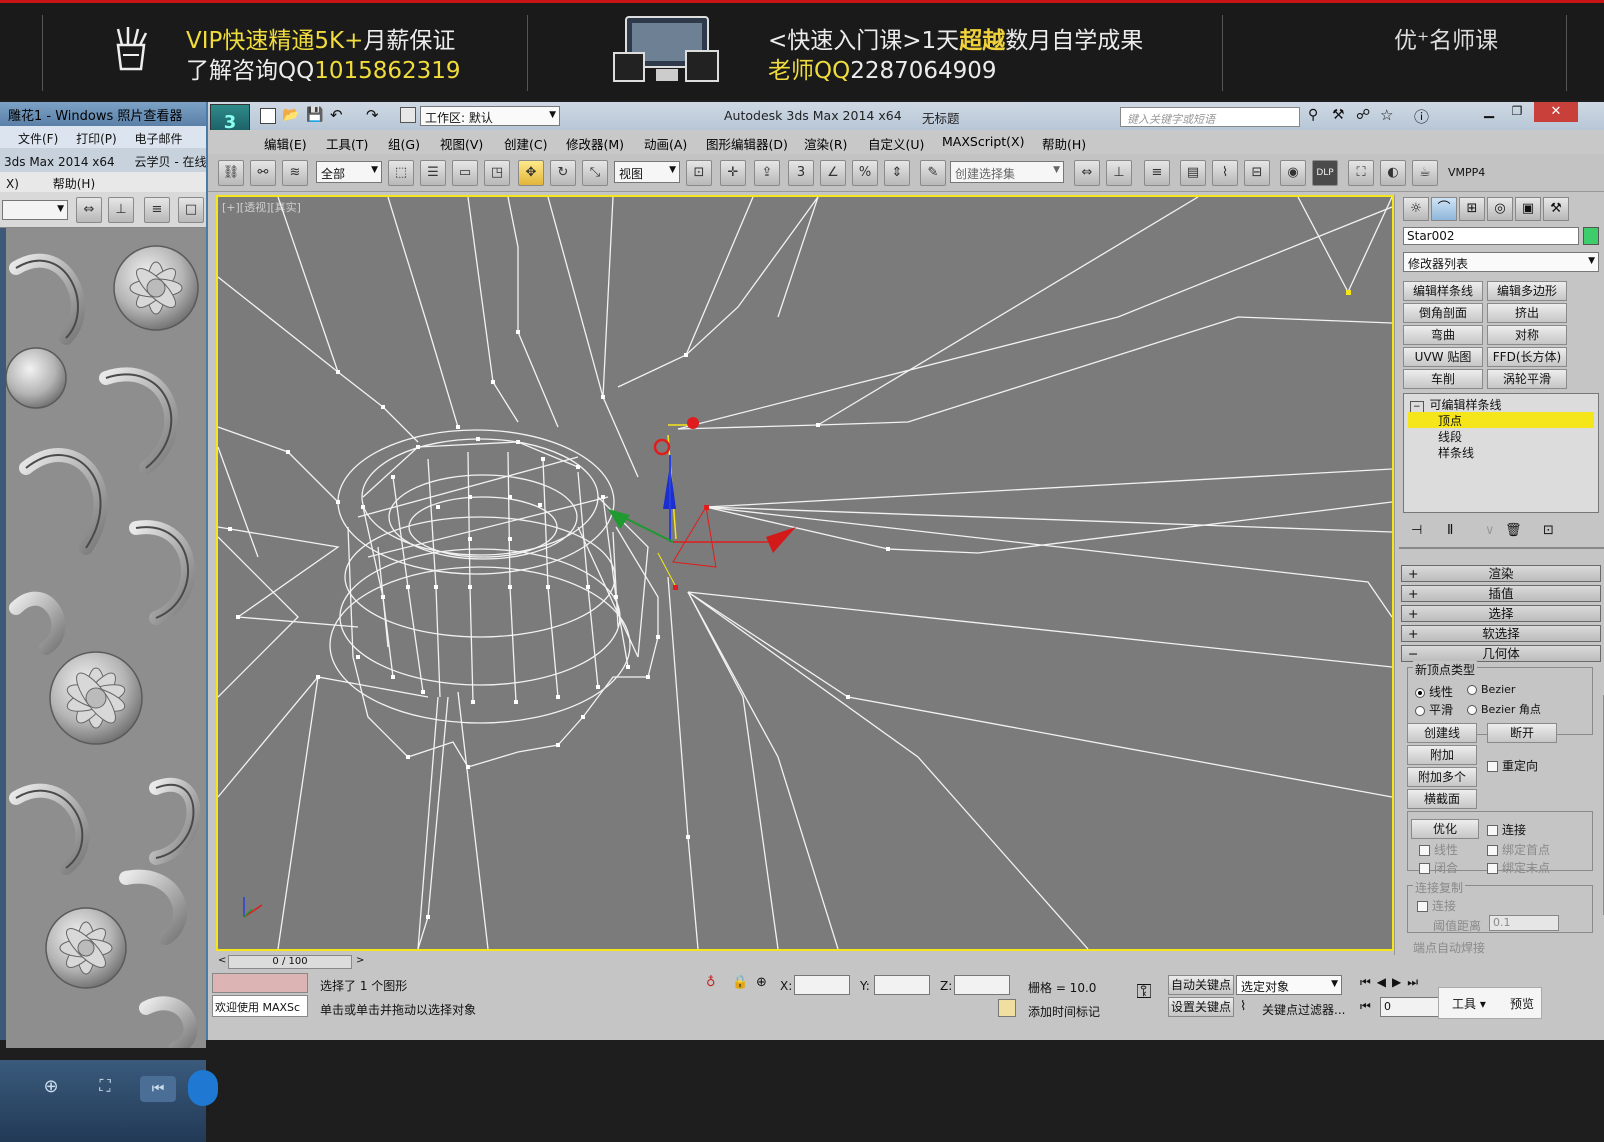 This screenshot has height=1142, width=1604. I want to click on pv-menu-print: 打印(P), so click(96, 139).